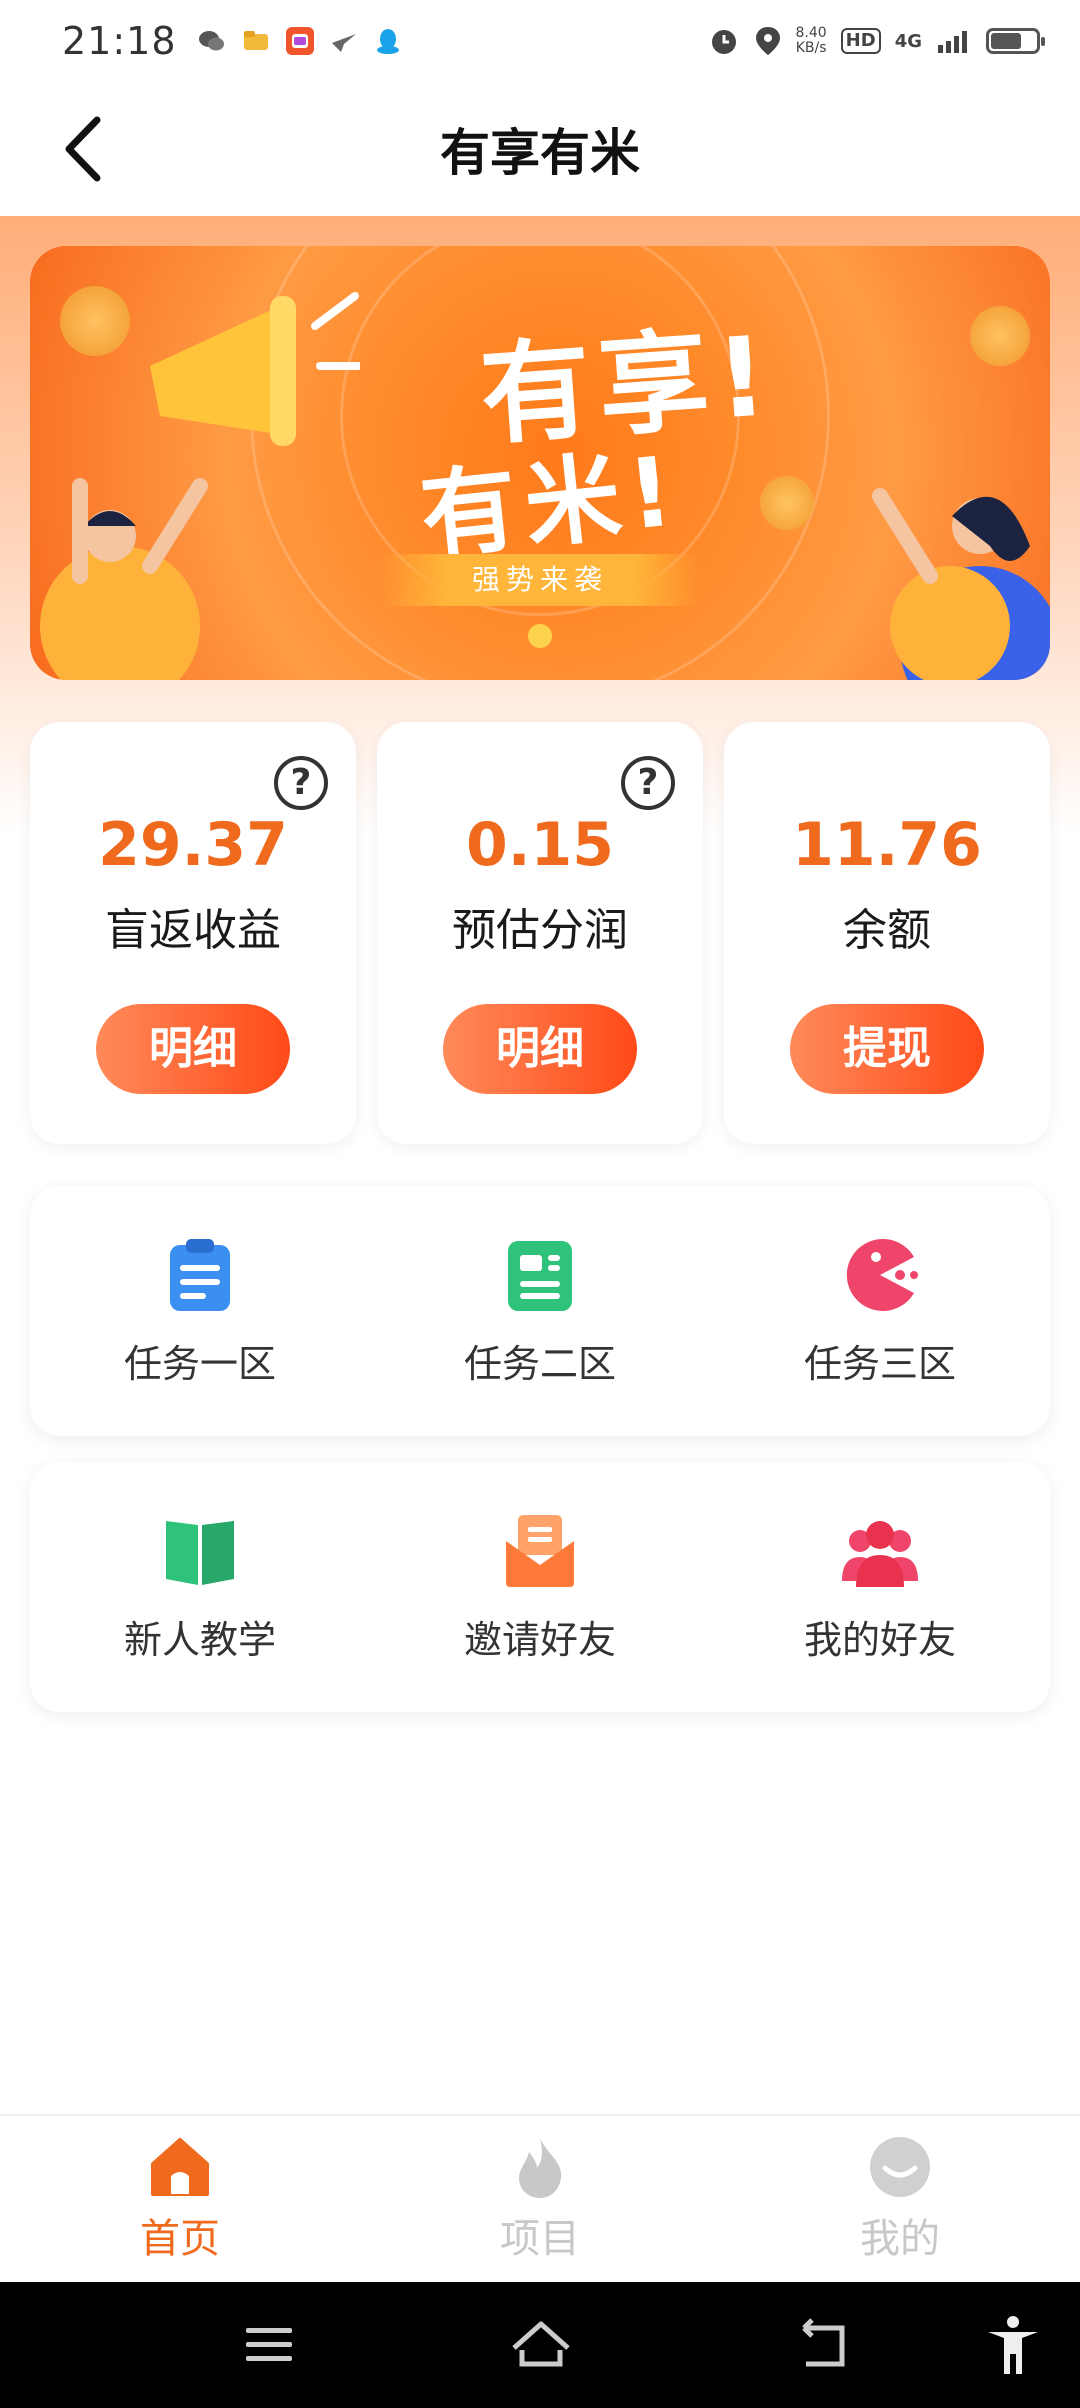  What do you see at coordinates (887, 845) in the screenshot?
I see `stat-value: 11.76` at bounding box center [887, 845].